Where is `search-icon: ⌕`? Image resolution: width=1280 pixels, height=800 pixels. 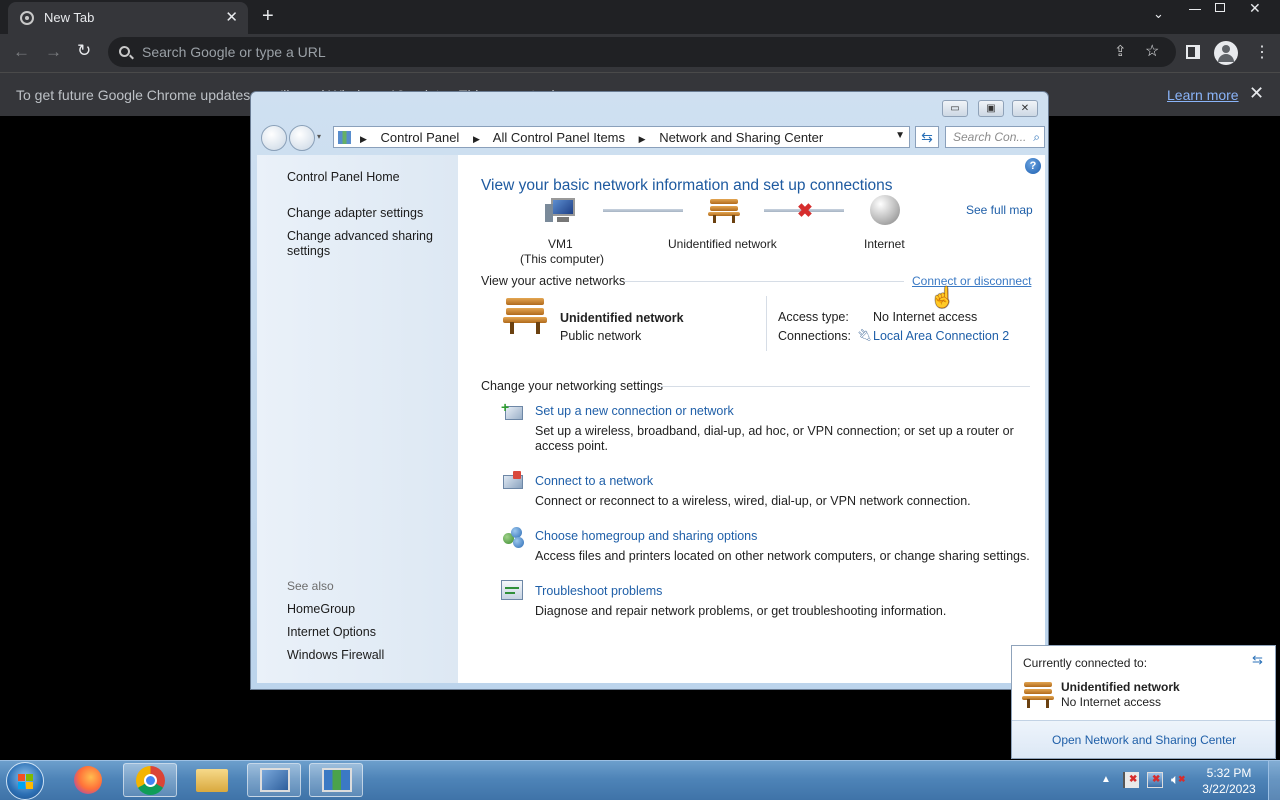
search-icon: ⌕ is located at coordinates (1036, 137).